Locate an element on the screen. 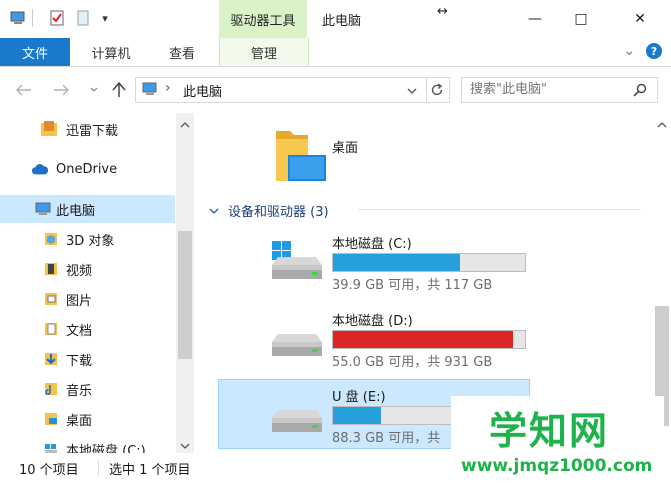  search-box is located at coordinates (559, 90).